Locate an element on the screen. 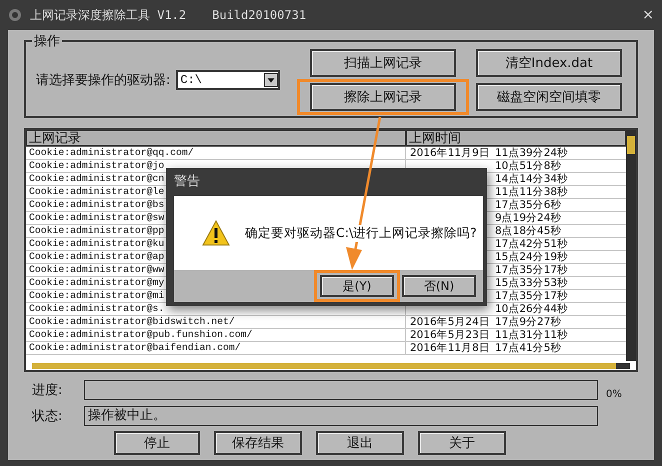  table-cell-text: 2016年11月9日 is located at coordinates (450, 153).